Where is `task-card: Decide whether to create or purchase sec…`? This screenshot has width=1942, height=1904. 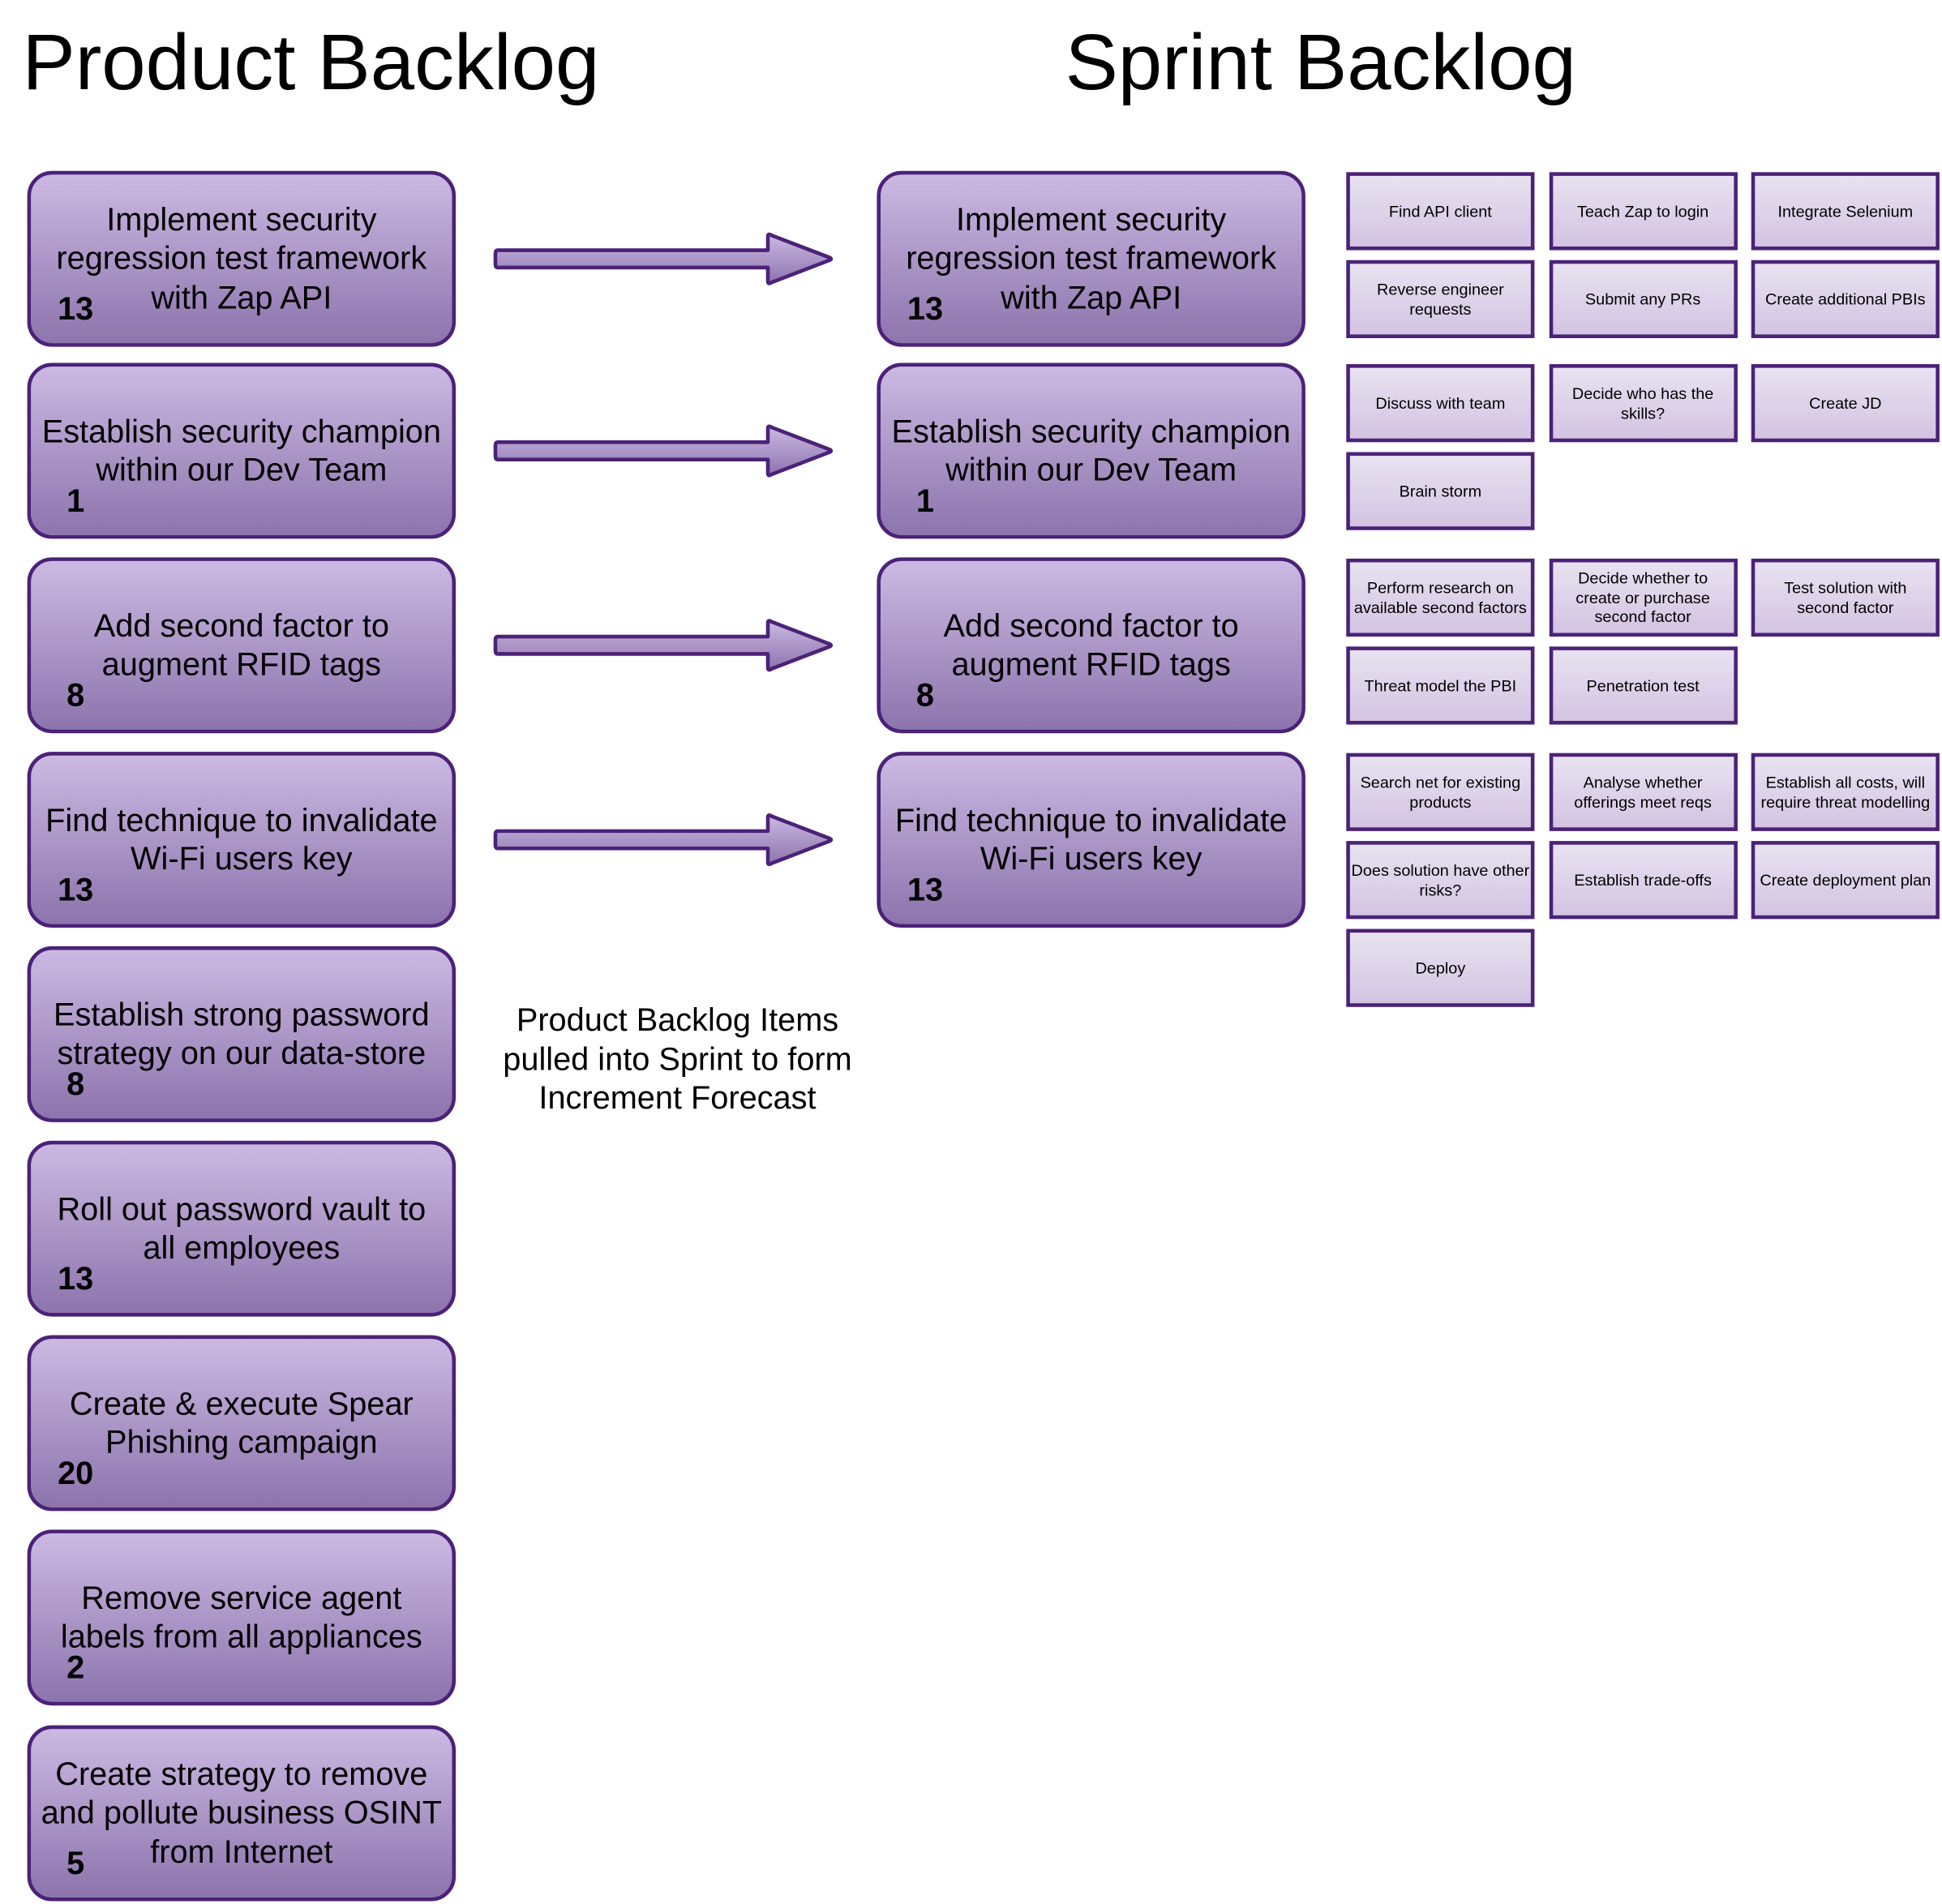
task-card: Decide whether to create or purchase sec… is located at coordinates (1643, 597).